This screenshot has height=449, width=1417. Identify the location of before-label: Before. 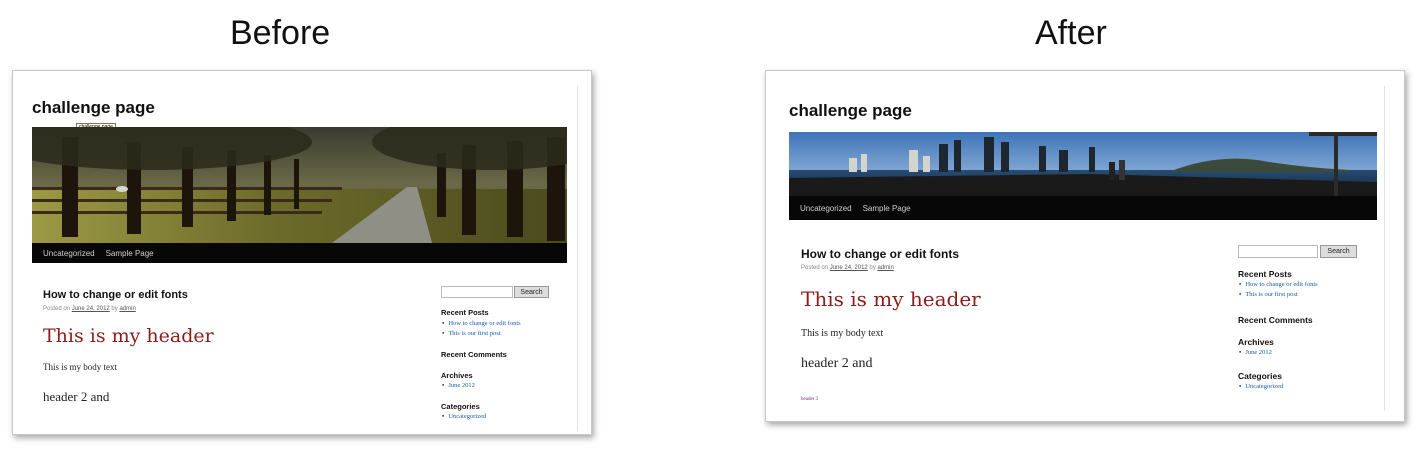
(280, 33).